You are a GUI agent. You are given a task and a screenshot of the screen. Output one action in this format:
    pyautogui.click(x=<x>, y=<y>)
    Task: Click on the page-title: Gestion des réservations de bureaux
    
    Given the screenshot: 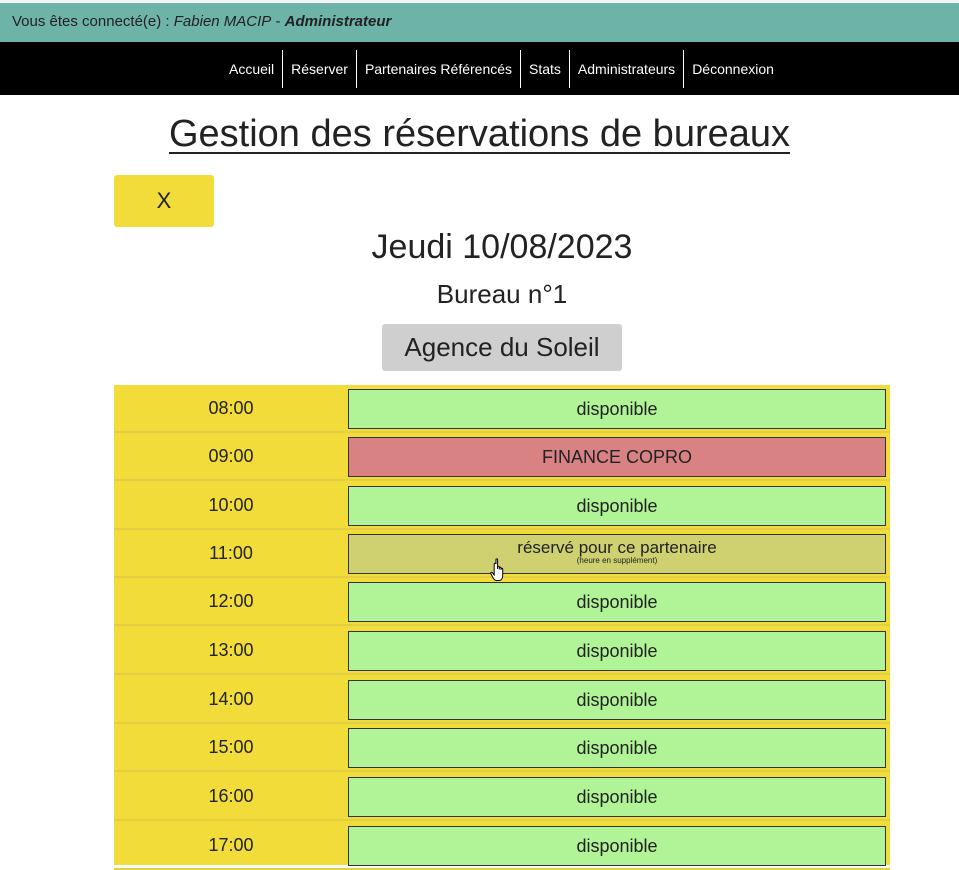 What is the action you would take?
    pyautogui.click(x=479, y=134)
    